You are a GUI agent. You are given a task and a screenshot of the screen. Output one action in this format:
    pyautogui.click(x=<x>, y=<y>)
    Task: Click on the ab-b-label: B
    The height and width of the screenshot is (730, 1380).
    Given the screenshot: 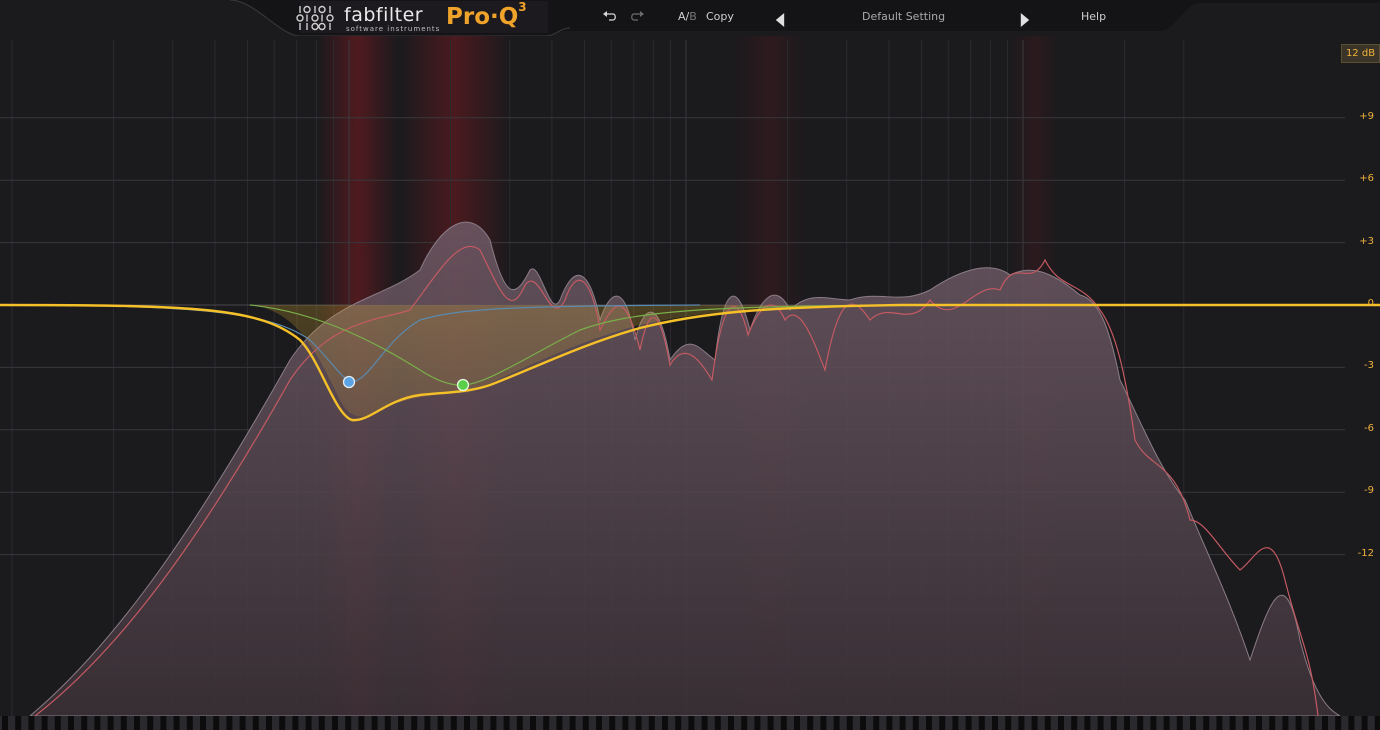 What is the action you would take?
    pyautogui.click(x=693, y=16)
    